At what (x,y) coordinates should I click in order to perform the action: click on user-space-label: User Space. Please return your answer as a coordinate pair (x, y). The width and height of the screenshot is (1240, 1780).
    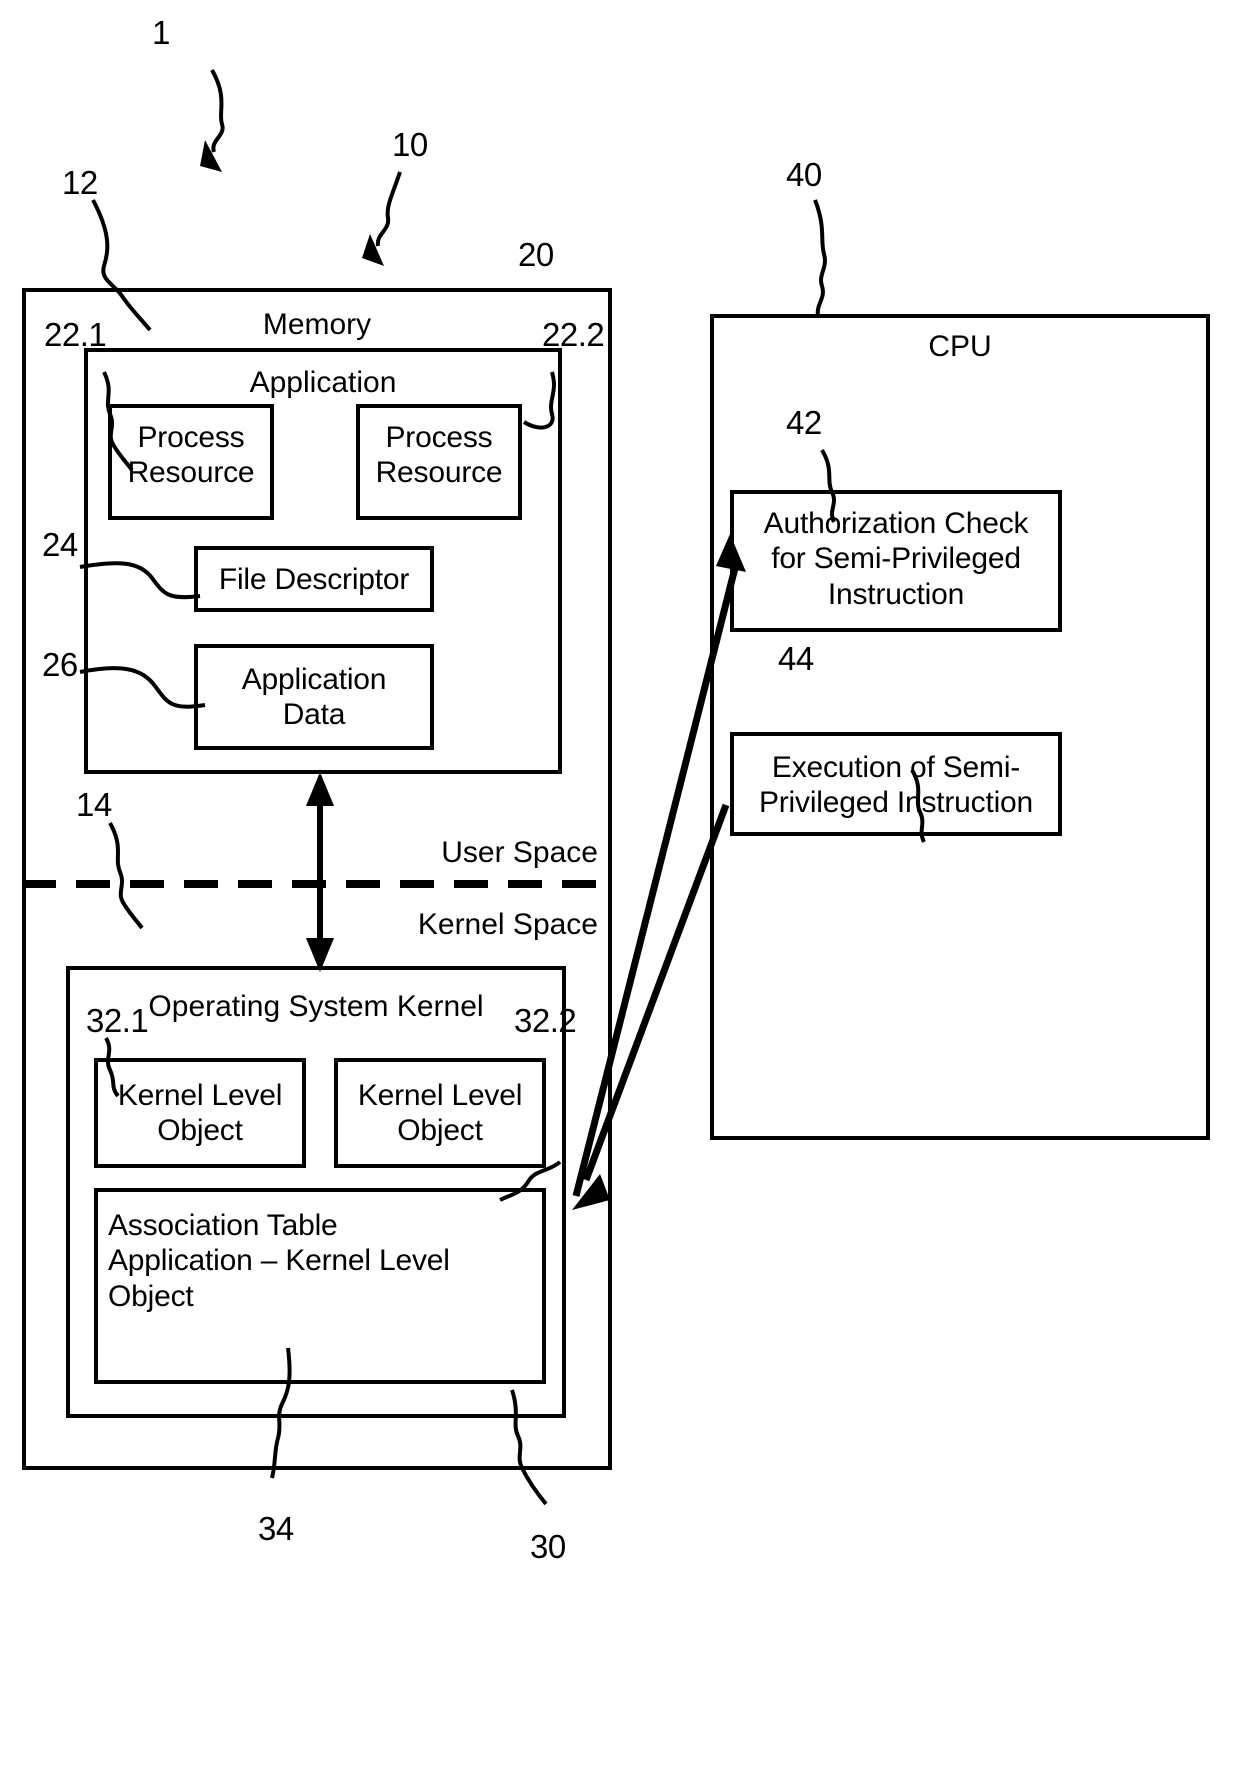
    Looking at the image, I should click on (519, 852).